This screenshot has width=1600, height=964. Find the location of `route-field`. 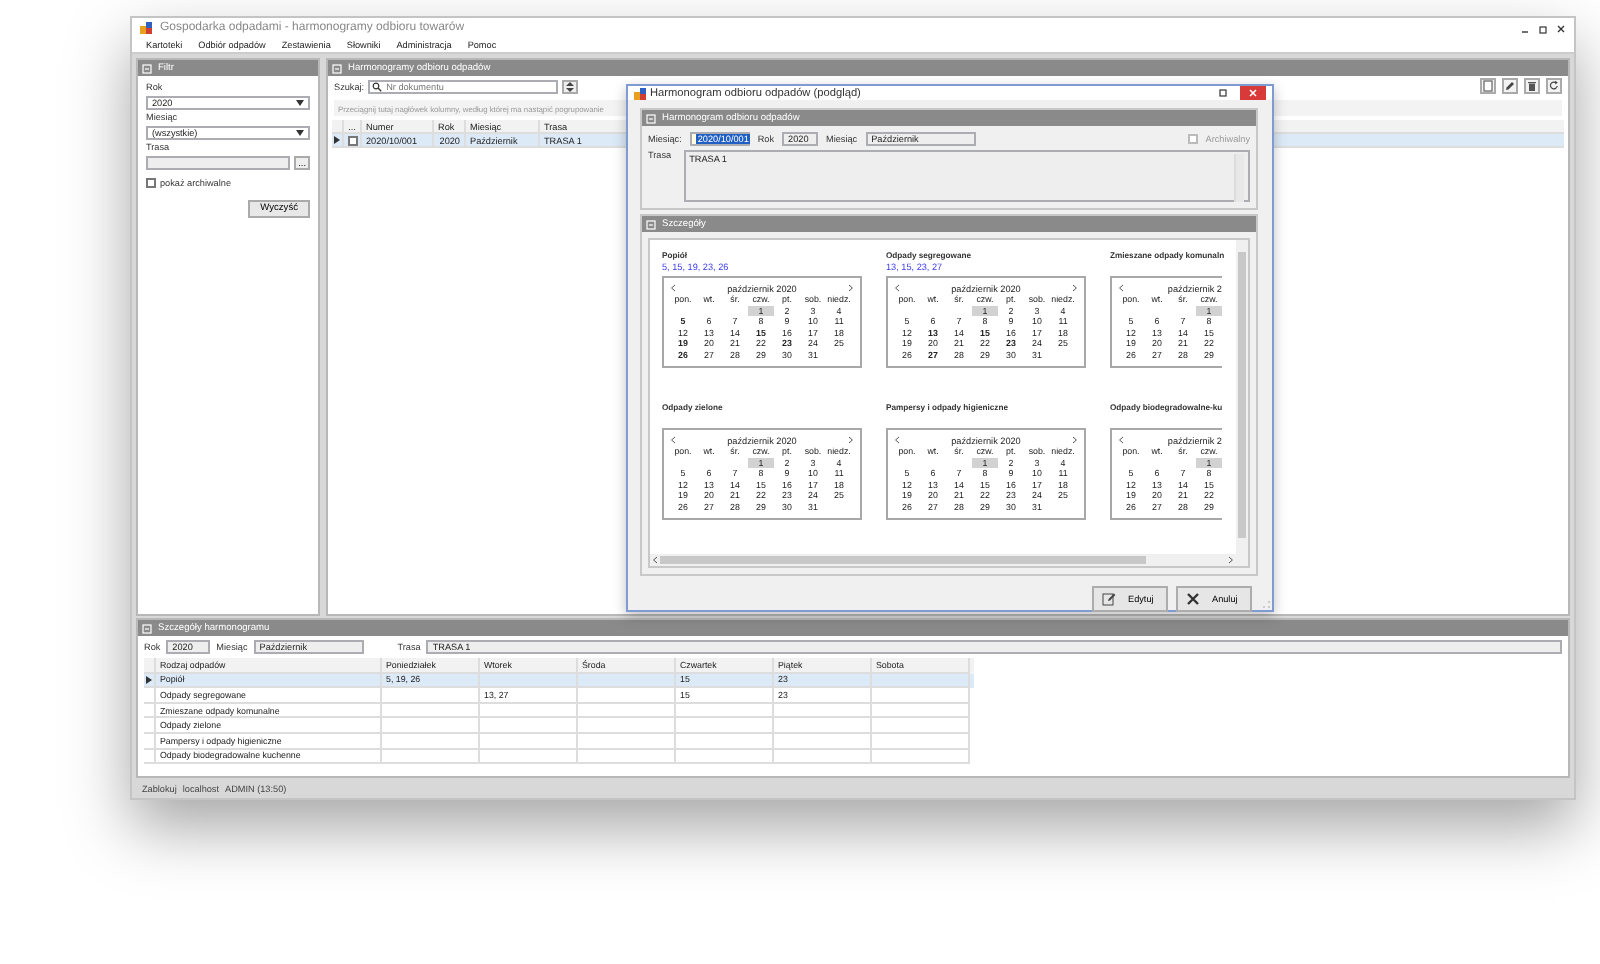

route-field is located at coordinates (218, 162).